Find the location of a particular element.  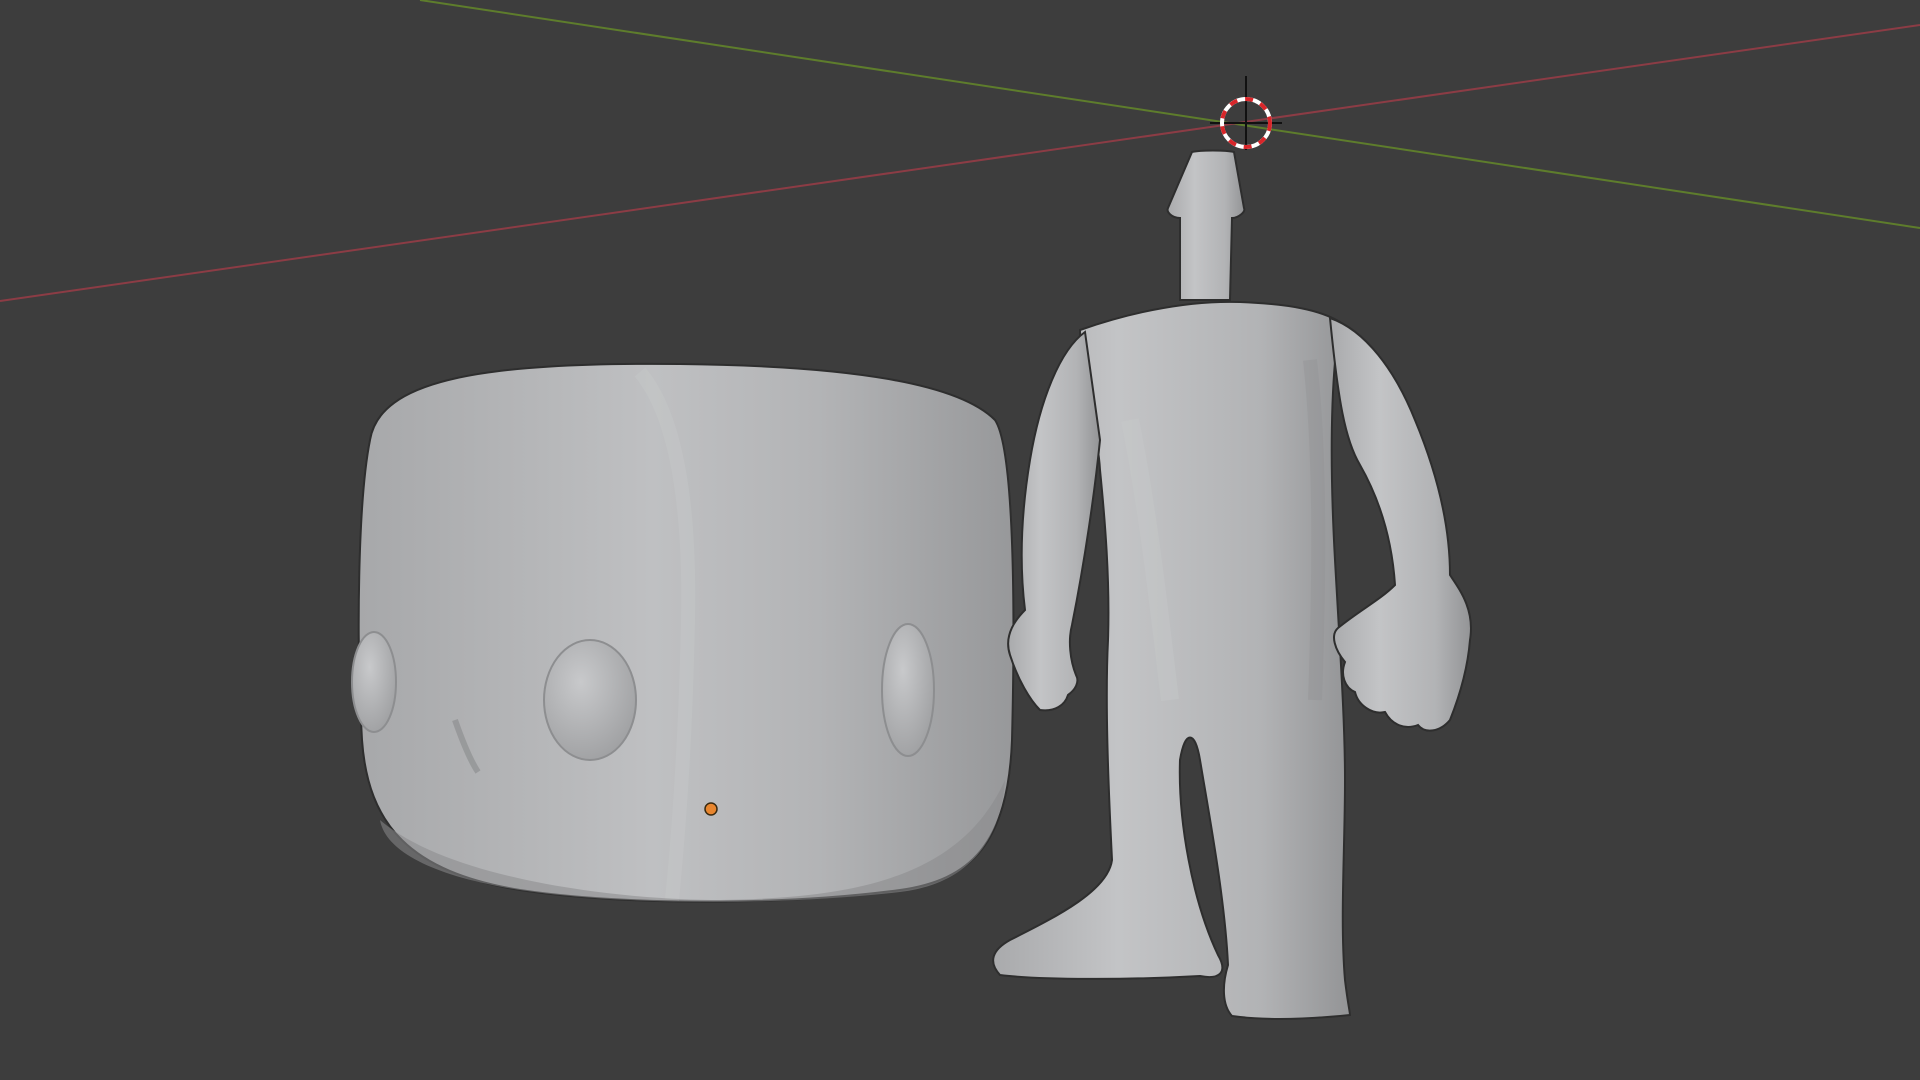

origin-point-icon is located at coordinates (711, 809).